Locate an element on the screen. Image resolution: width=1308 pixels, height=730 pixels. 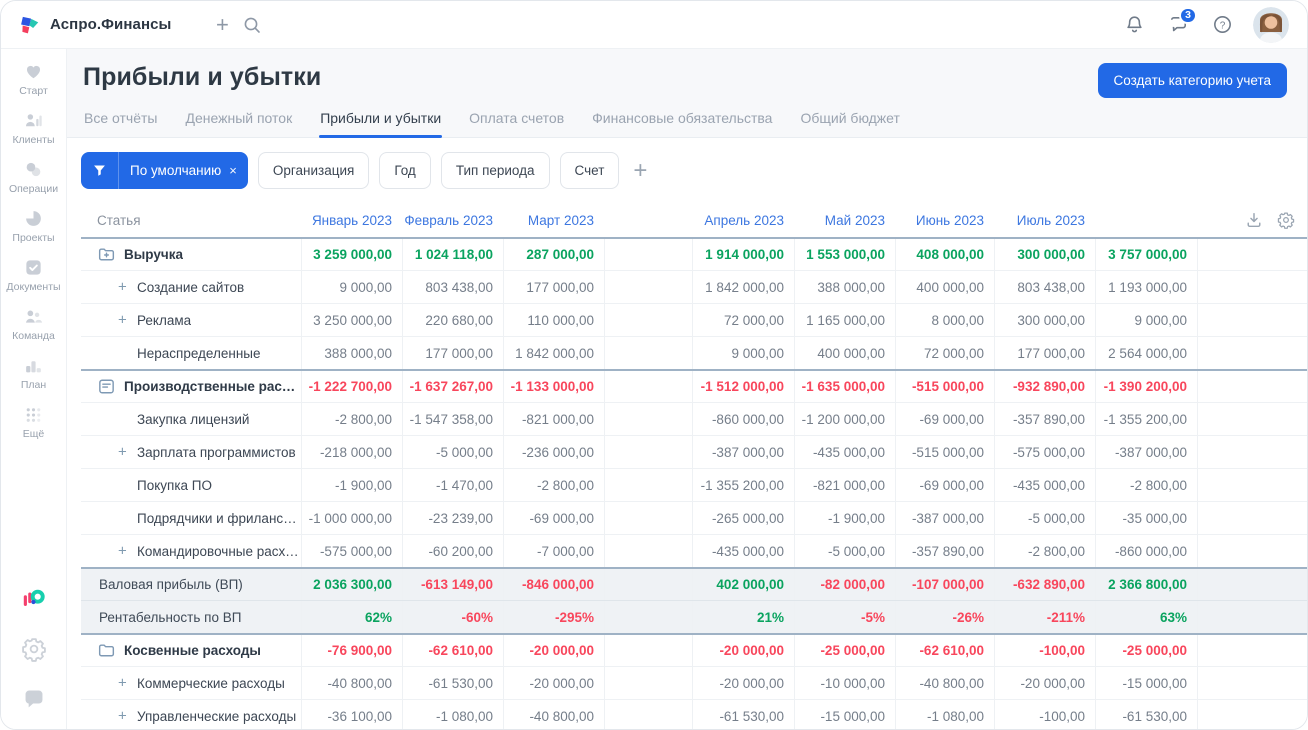
value-cell: -20 000,00 is located at coordinates (743, 683).